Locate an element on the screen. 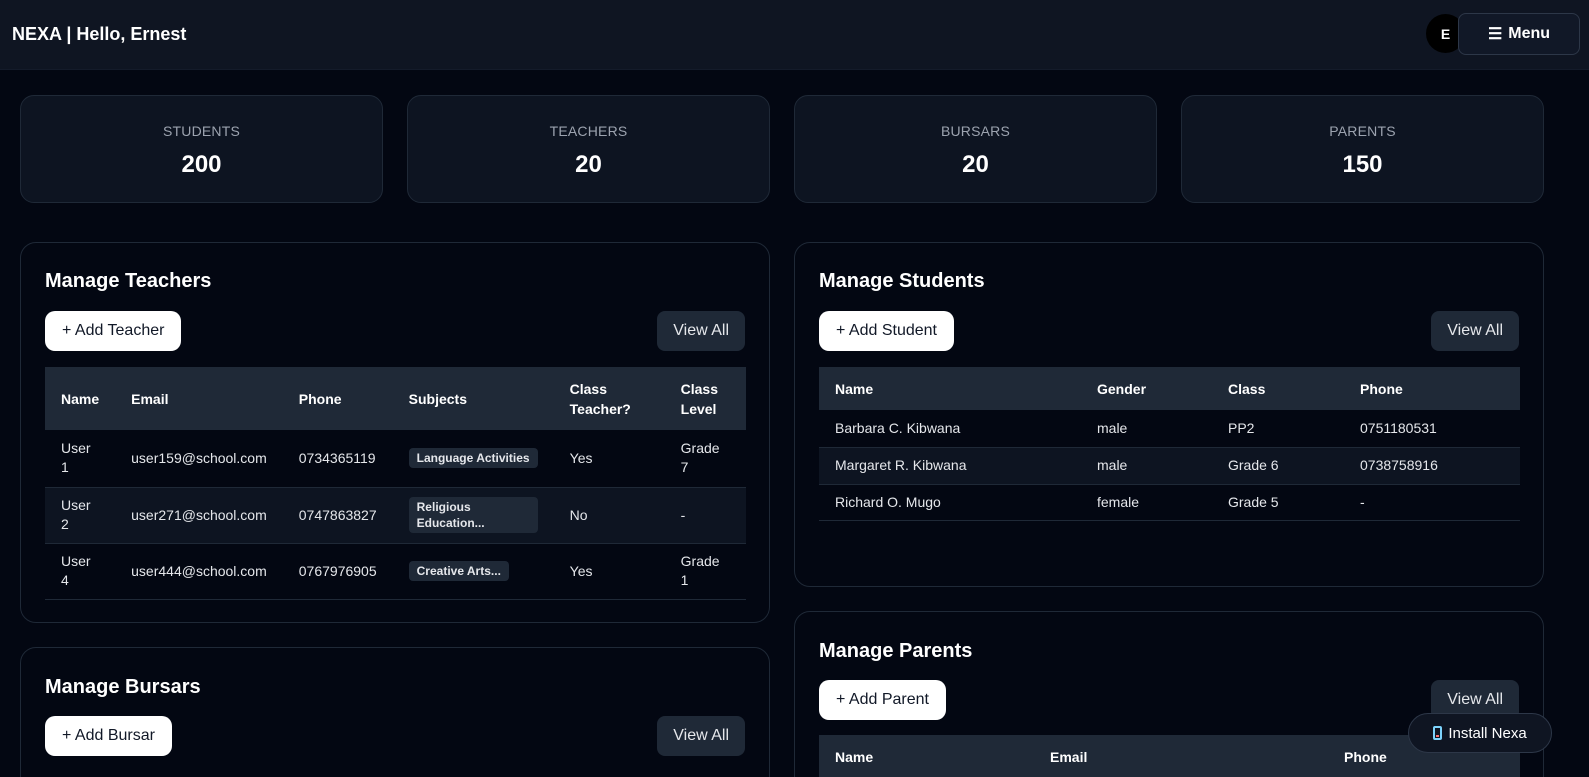  install-nexa-button: Install Nexa is located at coordinates (1480, 733).